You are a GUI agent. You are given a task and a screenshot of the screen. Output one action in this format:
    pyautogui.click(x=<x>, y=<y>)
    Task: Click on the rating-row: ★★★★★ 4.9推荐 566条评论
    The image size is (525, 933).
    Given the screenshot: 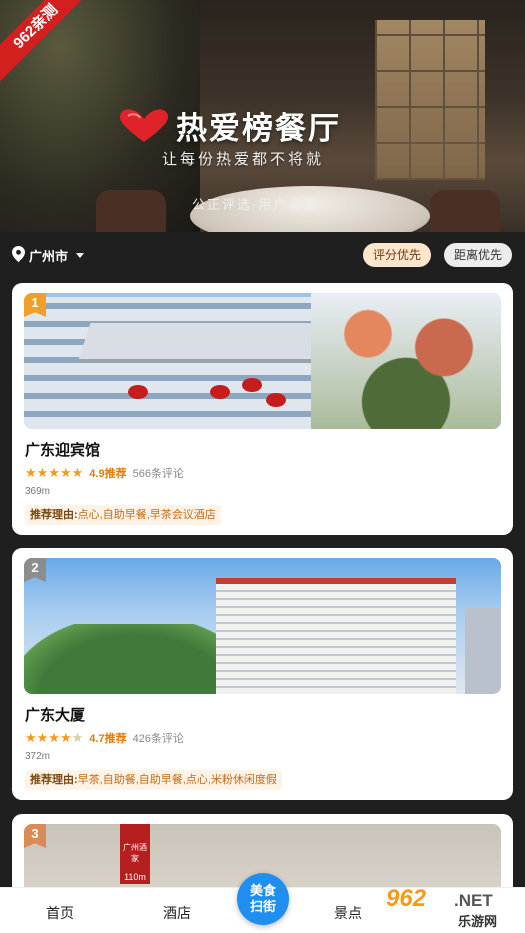 What is the action you would take?
    pyautogui.click(x=104, y=473)
    